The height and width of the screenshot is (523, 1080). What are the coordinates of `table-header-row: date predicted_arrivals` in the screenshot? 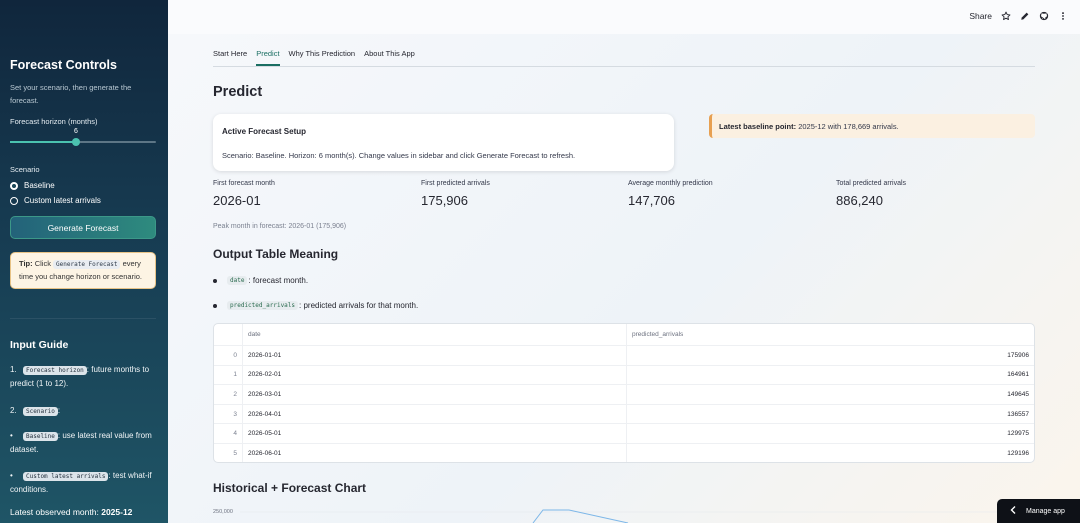 It's located at (624, 334).